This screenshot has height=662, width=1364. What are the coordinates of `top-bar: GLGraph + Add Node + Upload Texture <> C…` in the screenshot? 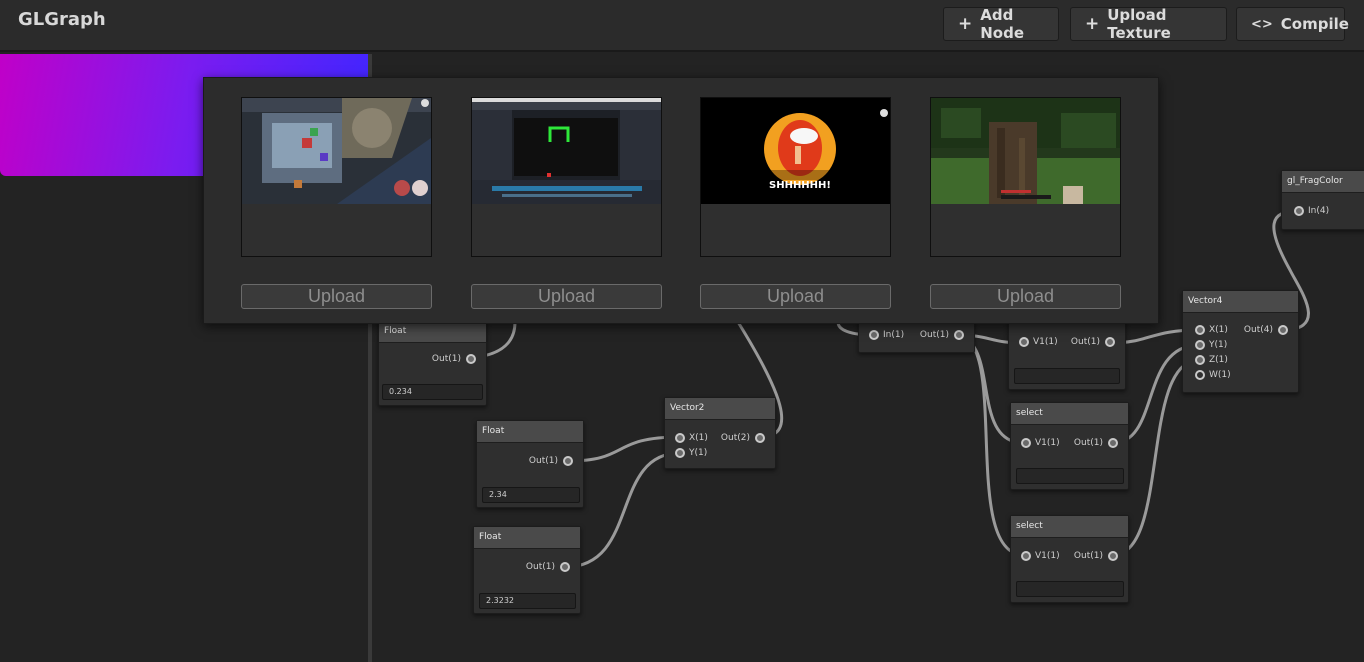 It's located at (682, 26).